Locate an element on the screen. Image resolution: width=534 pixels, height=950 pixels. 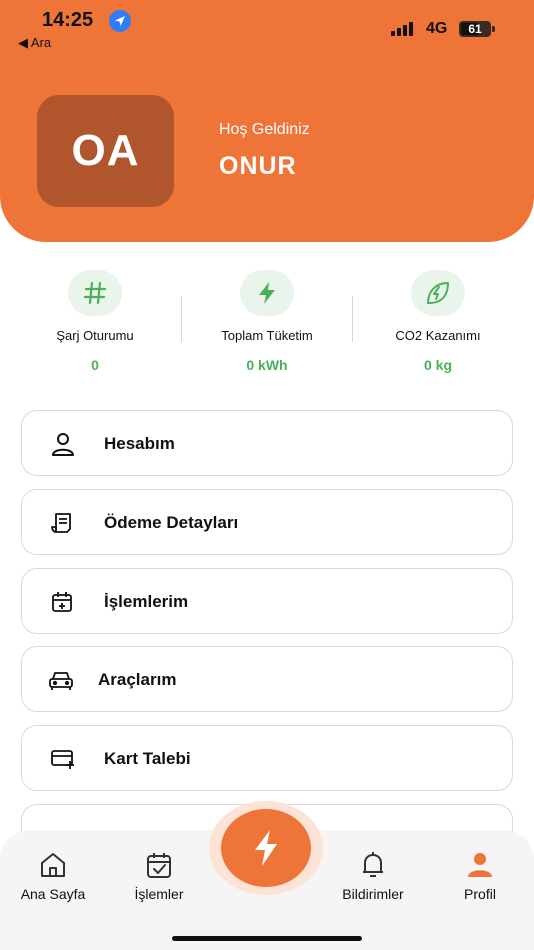
network-type: 4G is located at coordinates (437, 28).